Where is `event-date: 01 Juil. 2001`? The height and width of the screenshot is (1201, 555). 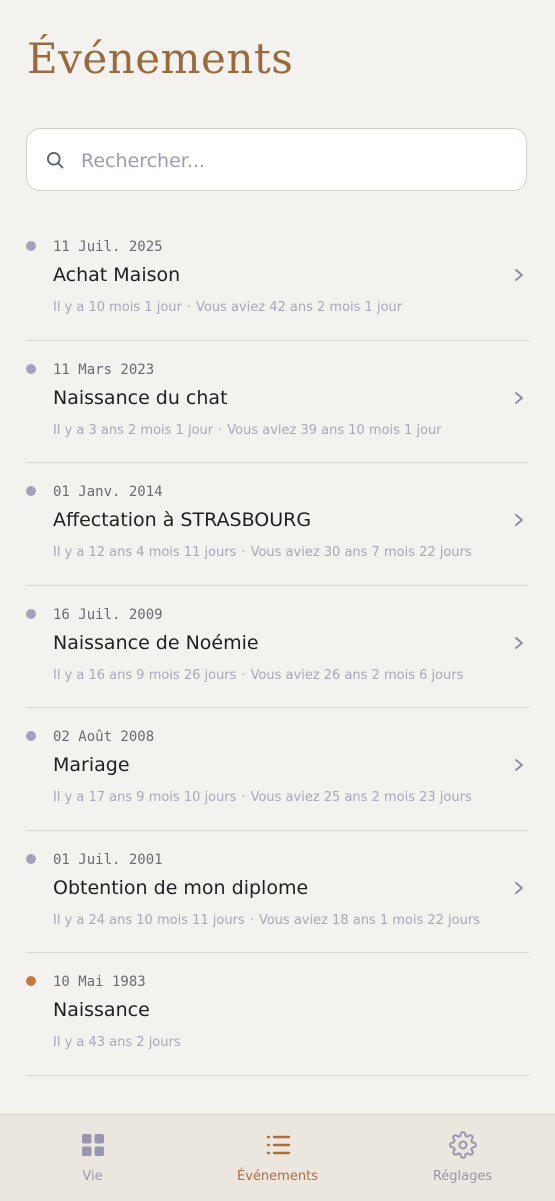
event-date: 01 Juil. 2001 is located at coordinates (108, 859).